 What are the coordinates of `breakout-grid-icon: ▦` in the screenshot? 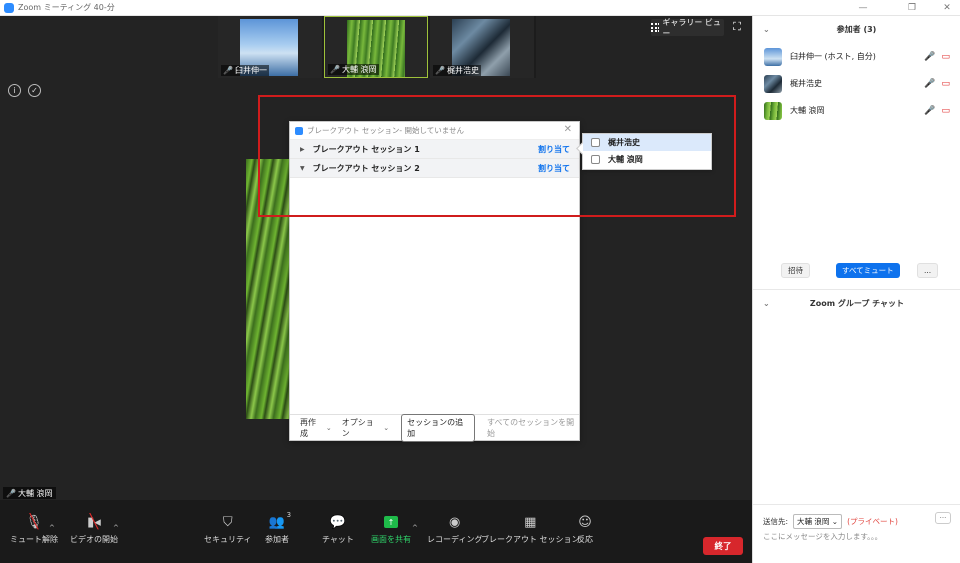 It's located at (530, 522).